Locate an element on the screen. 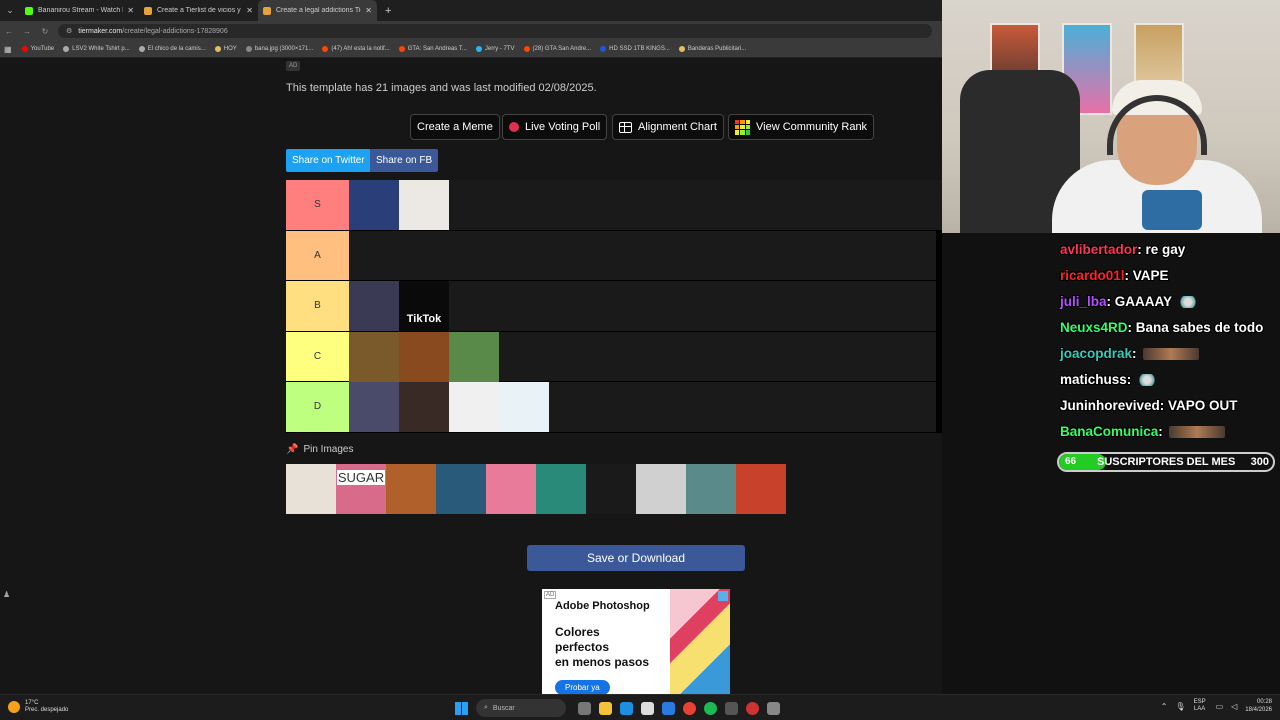  tiktok-image: TikTok is located at coordinates (424, 306).